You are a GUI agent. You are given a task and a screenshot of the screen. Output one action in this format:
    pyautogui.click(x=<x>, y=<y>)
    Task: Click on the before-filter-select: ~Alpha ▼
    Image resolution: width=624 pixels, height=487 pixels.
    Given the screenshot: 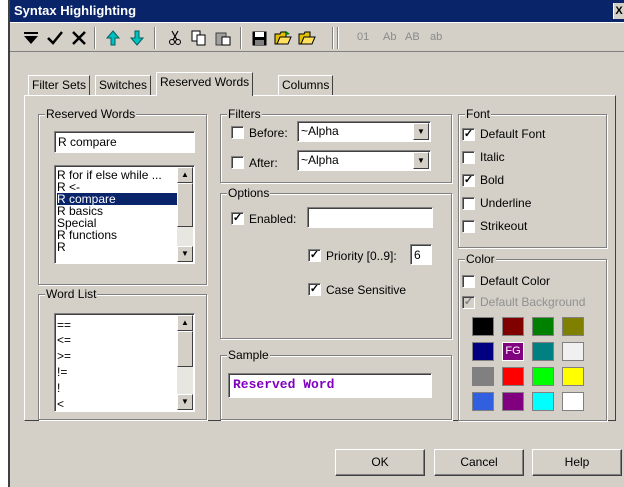 What is the action you would take?
    pyautogui.click(x=364, y=131)
    